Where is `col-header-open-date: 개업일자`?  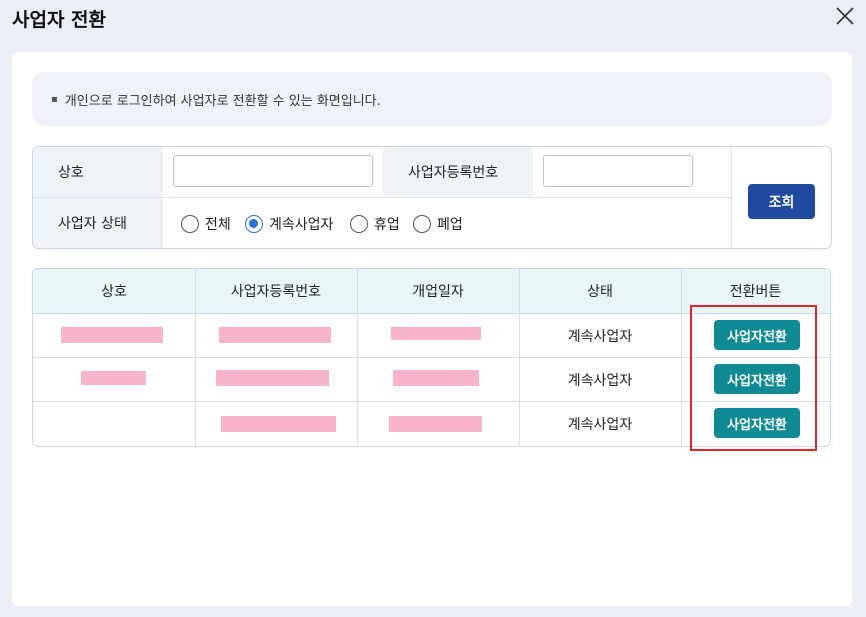
col-header-open-date: 개업일자 is located at coordinates (438, 292).